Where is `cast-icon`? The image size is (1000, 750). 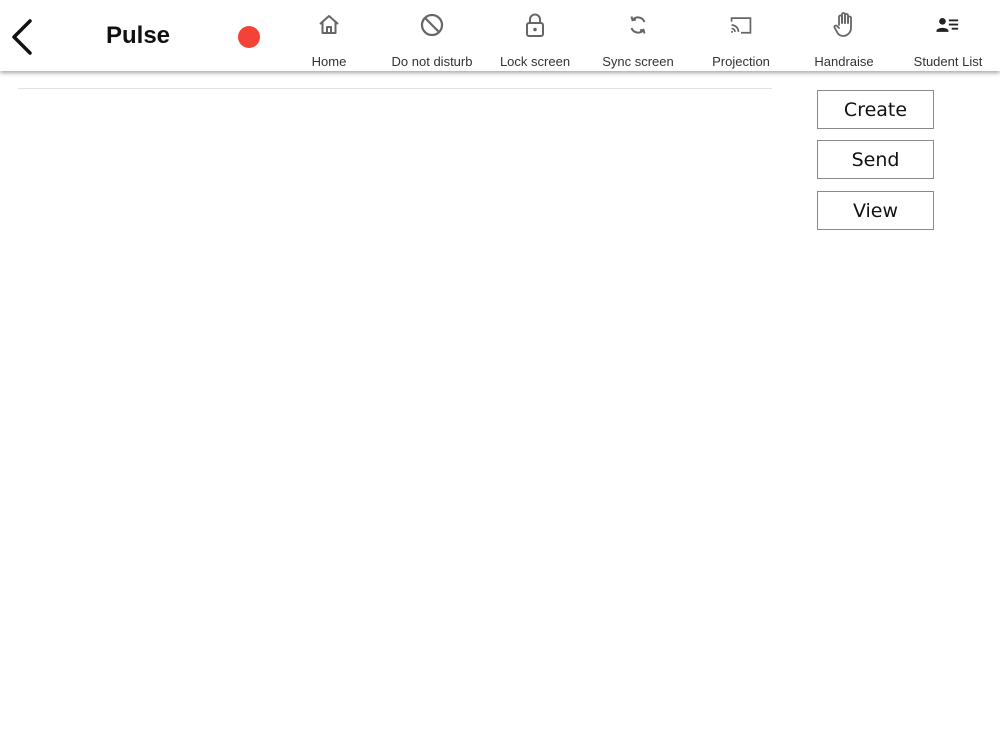 cast-icon is located at coordinates (741, 25).